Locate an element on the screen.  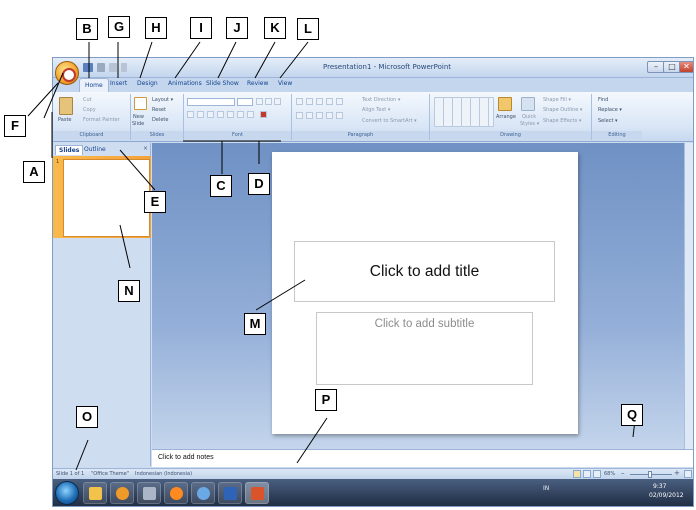
taskbar-browser is located at coordinates (203, 493).